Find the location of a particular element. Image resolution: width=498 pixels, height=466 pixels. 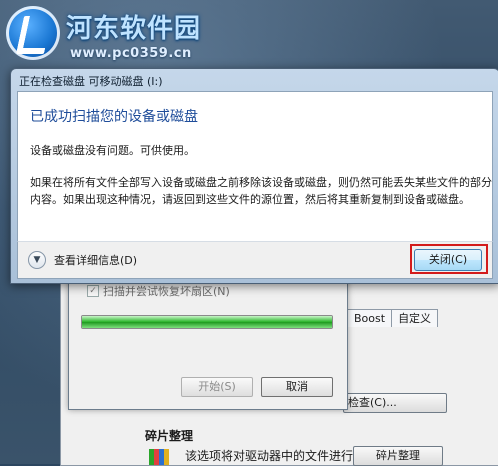

dialog-footer: ▼ 查看详细信息(D) 关闭(C) is located at coordinates (255, 260).